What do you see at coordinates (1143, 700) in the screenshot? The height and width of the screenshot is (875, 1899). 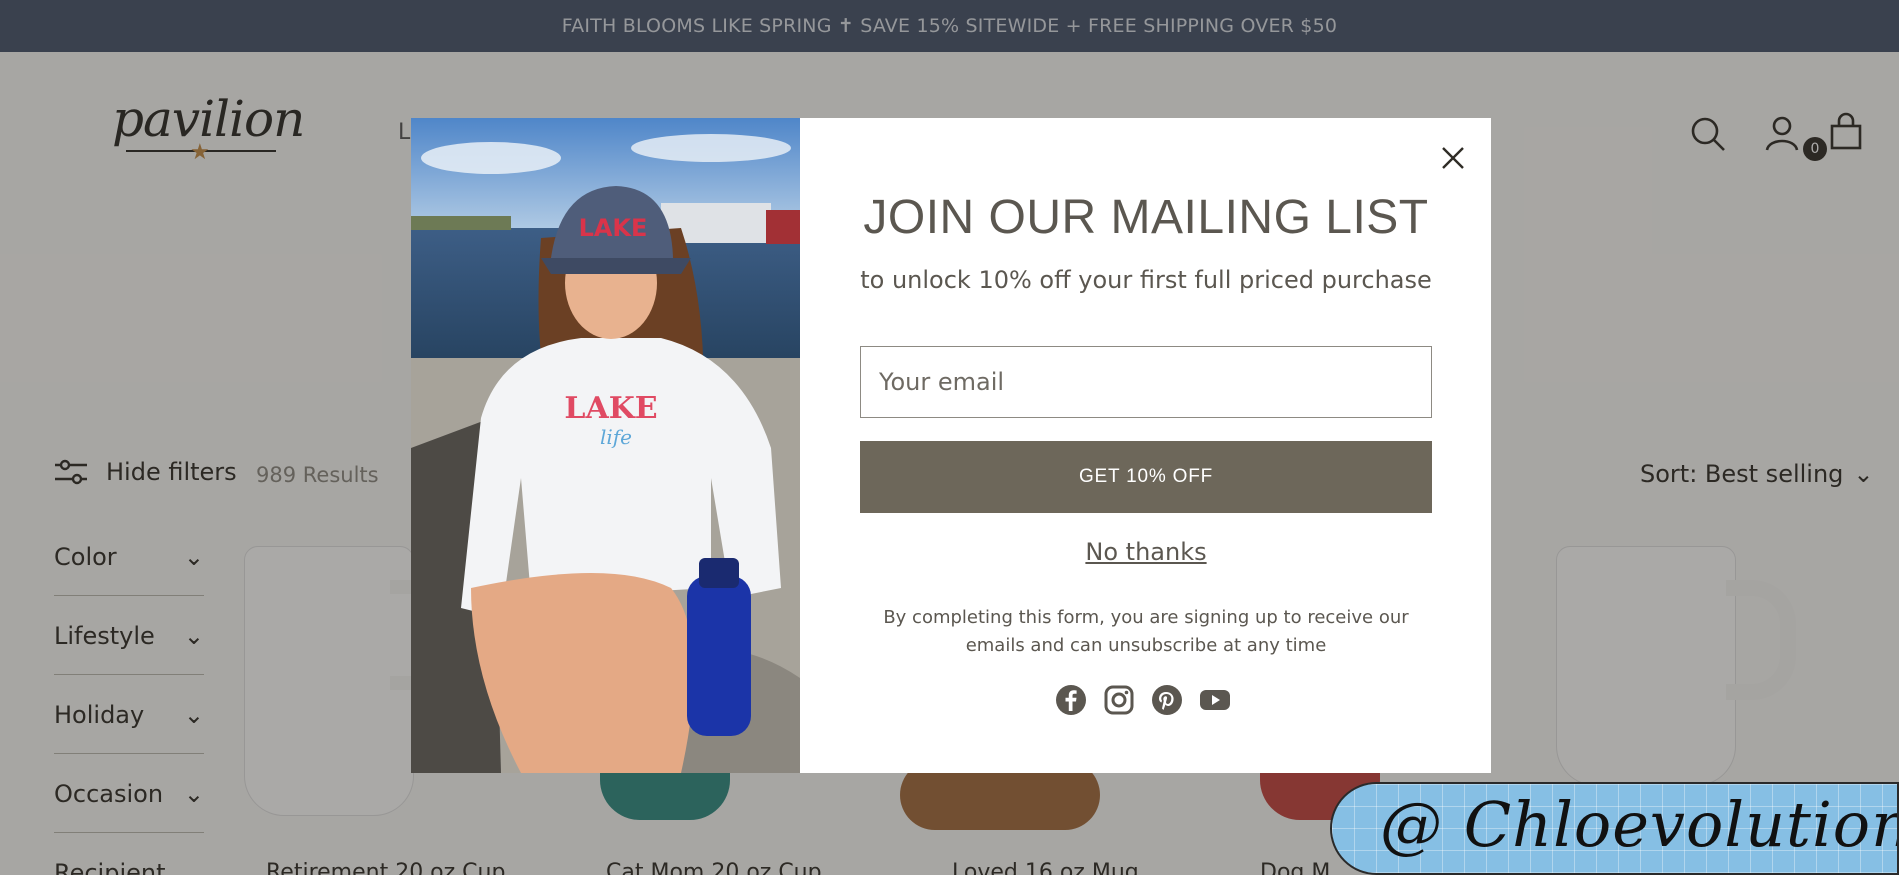 I see `social-links` at bounding box center [1143, 700].